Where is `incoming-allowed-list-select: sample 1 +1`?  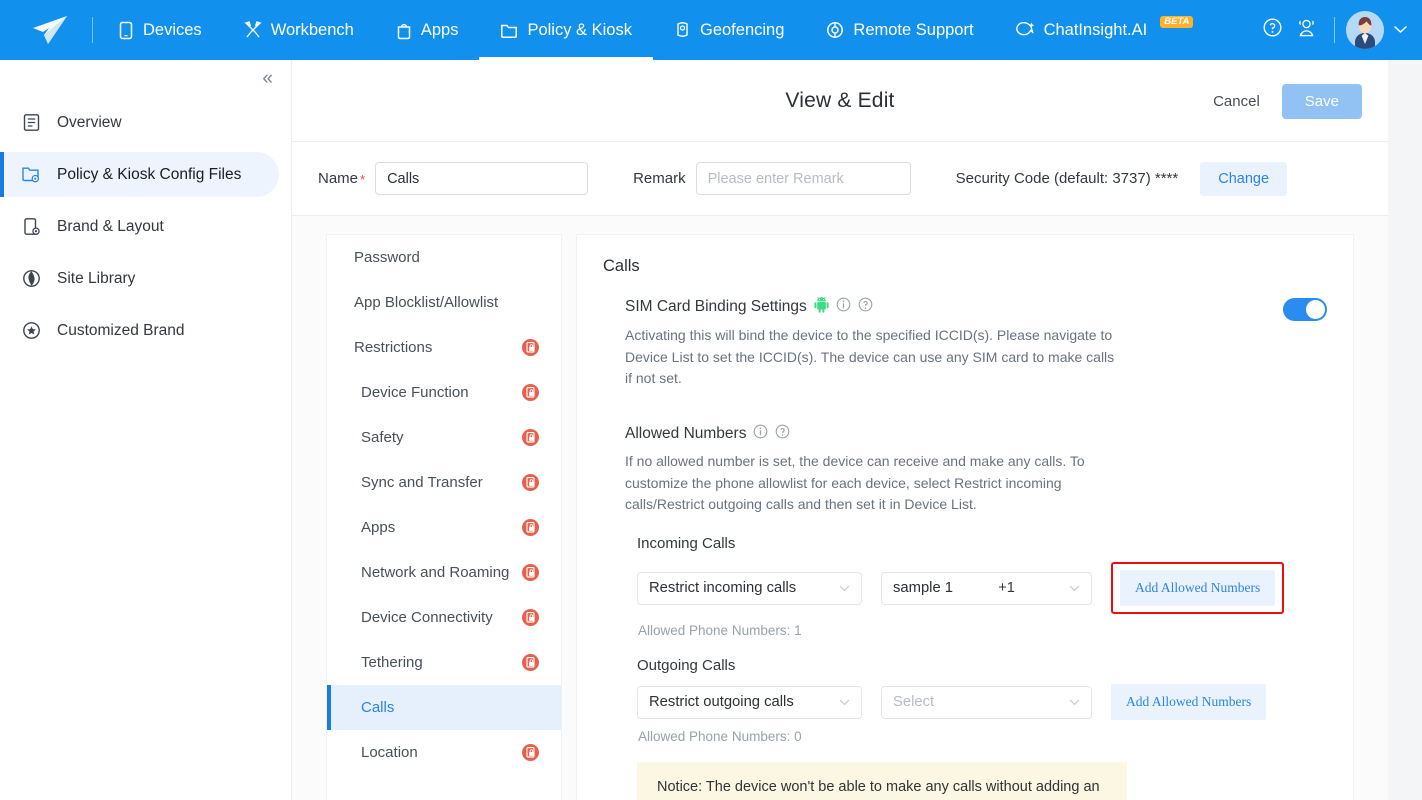
incoming-allowed-list-select: sample 1 +1 is located at coordinates (986, 588).